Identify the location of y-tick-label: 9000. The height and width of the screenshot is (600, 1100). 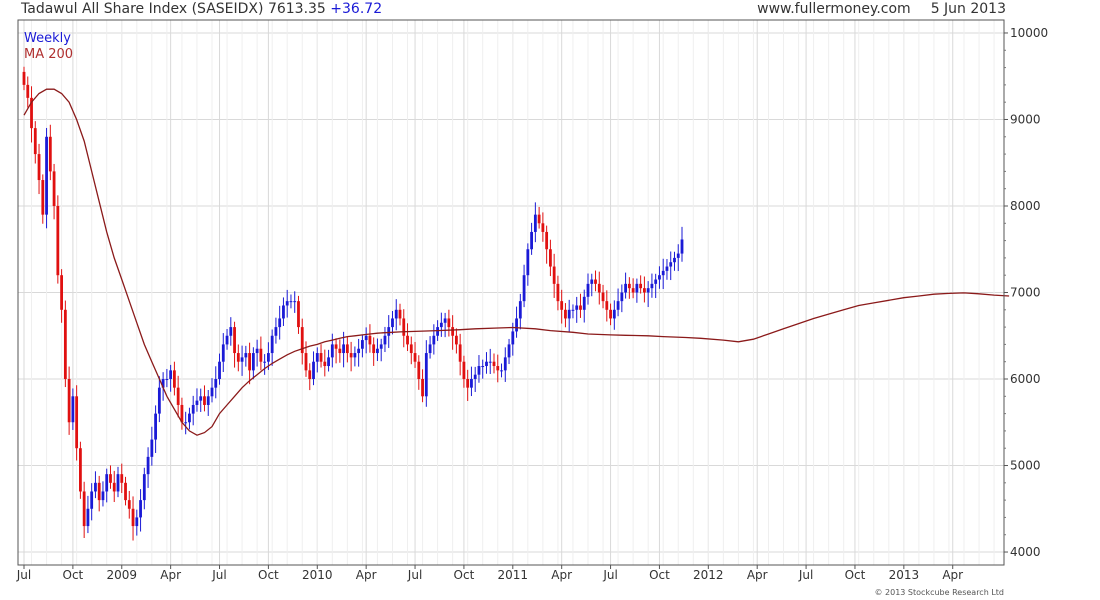
(1025, 119).